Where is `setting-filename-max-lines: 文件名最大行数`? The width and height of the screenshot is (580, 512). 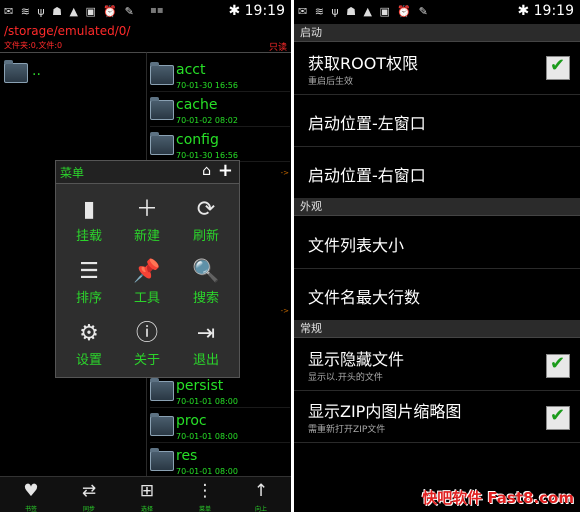
setting-filename-max-lines: 文件名最大行数 is located at coordinates (437, 294).